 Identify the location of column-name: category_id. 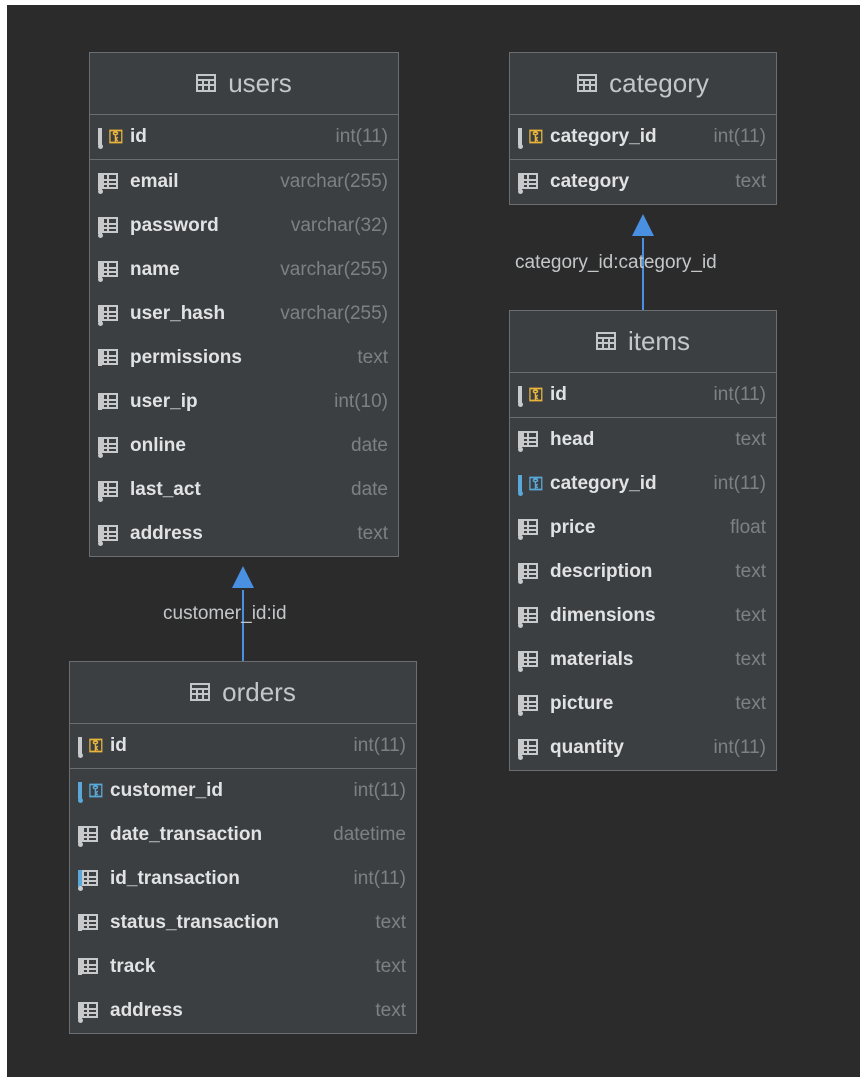
(603, 136).